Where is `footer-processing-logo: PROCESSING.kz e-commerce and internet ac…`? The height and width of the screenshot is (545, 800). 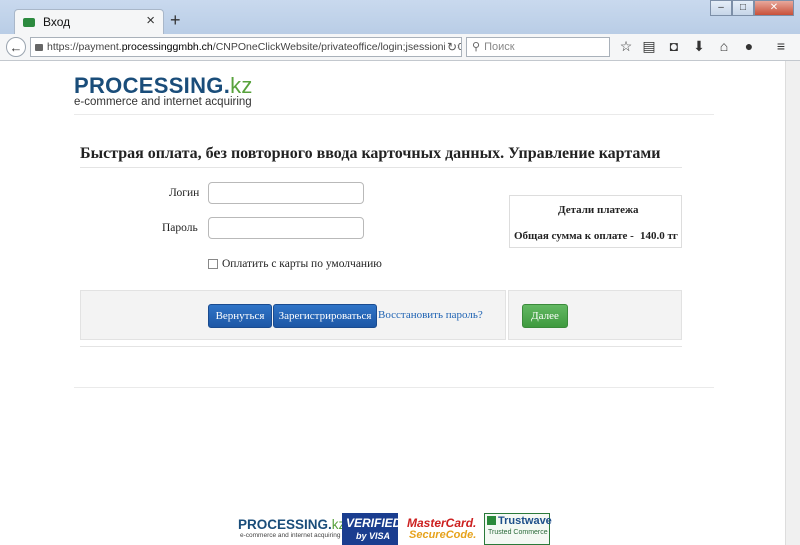 footer-processing-logo: PROCESSING.kz e-commerce and internet ac… is located at coordinates (291, 529).